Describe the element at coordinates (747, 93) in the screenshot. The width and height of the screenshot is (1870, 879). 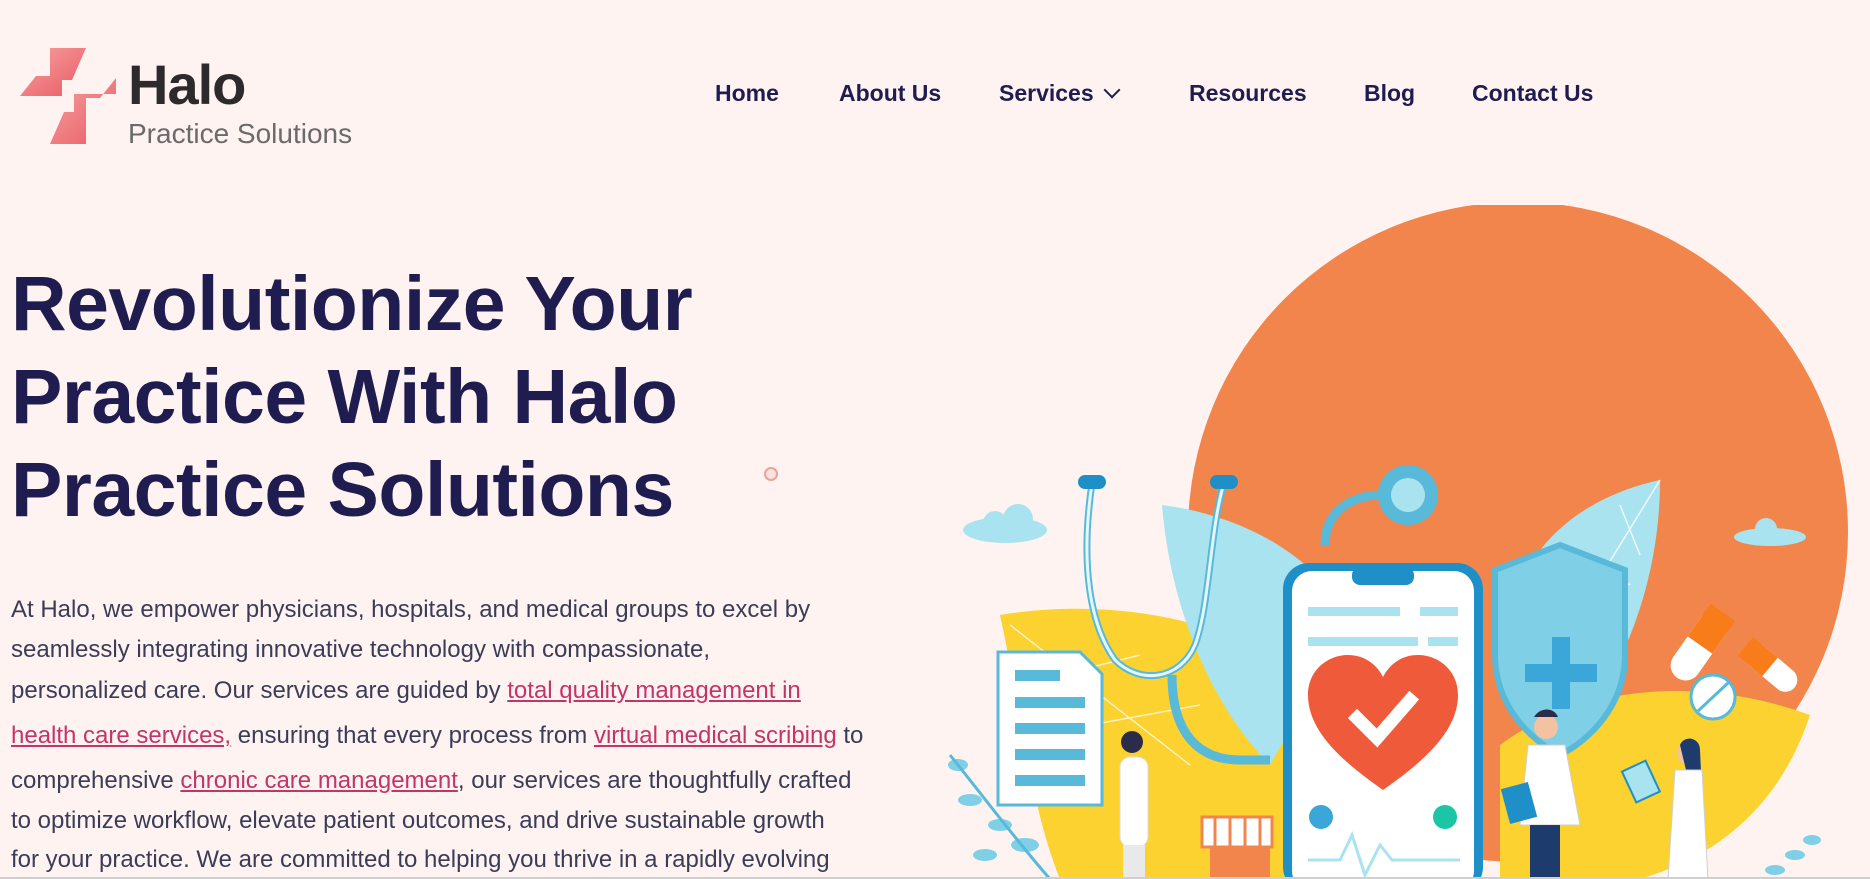
I see `nav-home: Home` at that location.